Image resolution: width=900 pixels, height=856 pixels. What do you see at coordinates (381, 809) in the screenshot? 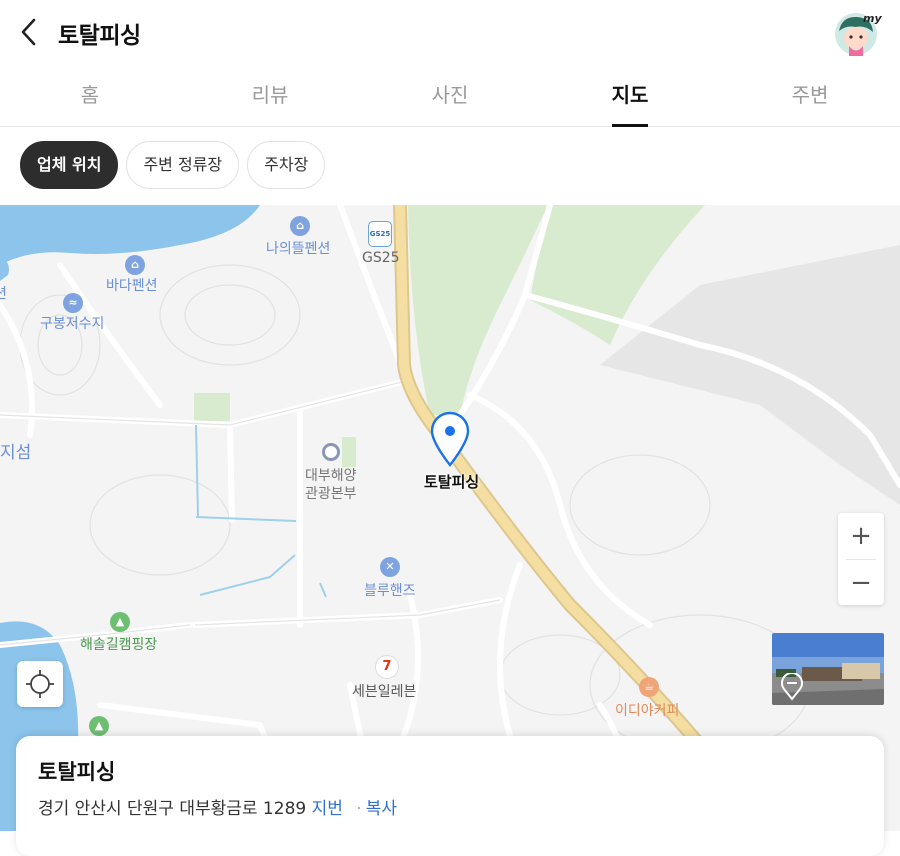
I see `copy-address-link: 복사` at bounding box center [381, 809].